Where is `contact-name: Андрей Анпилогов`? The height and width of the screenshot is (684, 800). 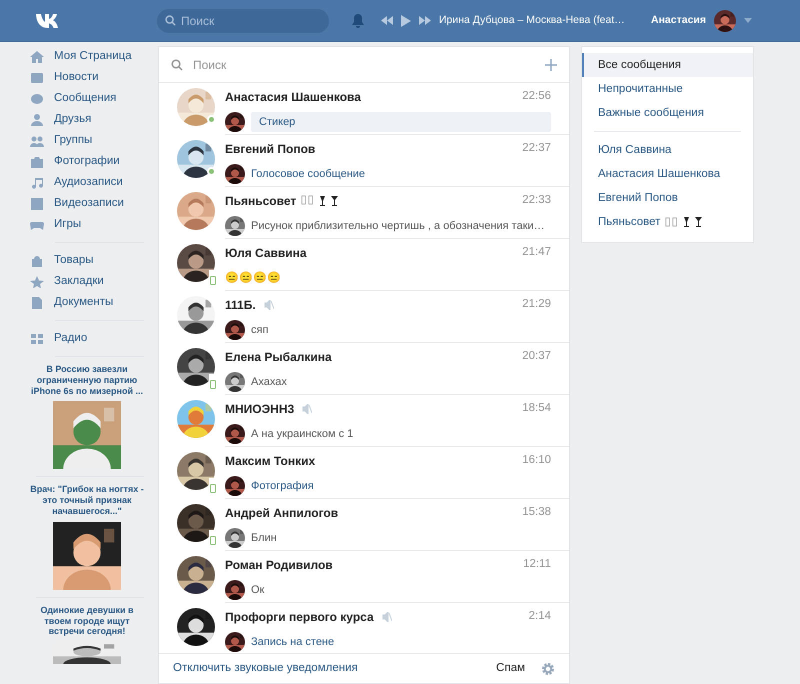 contact-name: Андрей Анпилогов is located at coordinates (281, 513).